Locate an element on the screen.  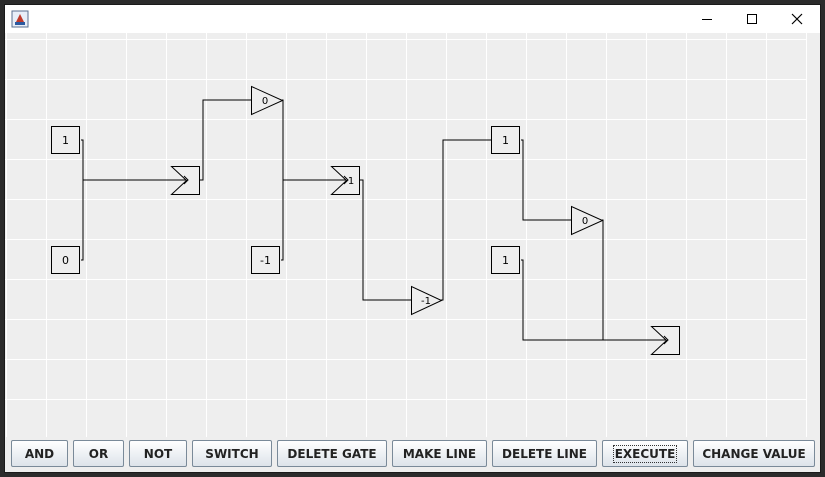
minimize-icon is located at coordinates (707, 19).